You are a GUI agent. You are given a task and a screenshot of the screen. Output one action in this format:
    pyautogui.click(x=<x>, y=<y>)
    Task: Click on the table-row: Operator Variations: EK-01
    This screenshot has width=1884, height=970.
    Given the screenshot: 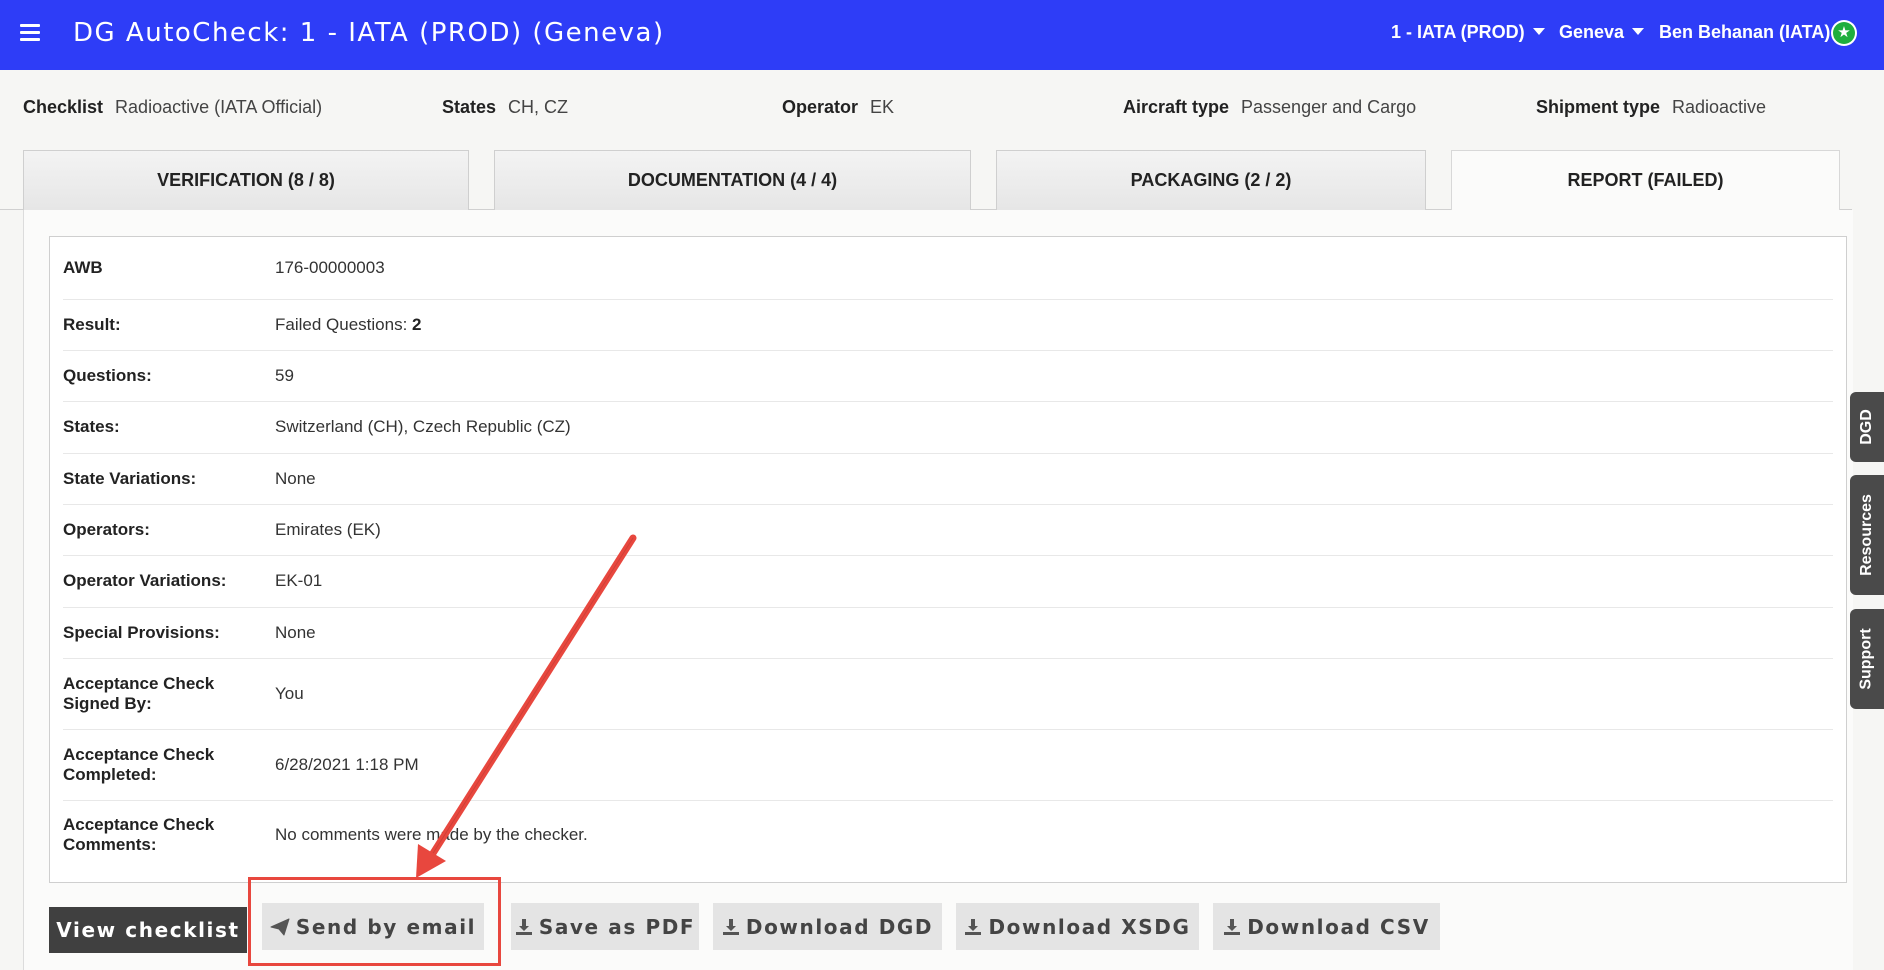 What is the action you would take?
    pyautogui.click(x=948, y=581)
    